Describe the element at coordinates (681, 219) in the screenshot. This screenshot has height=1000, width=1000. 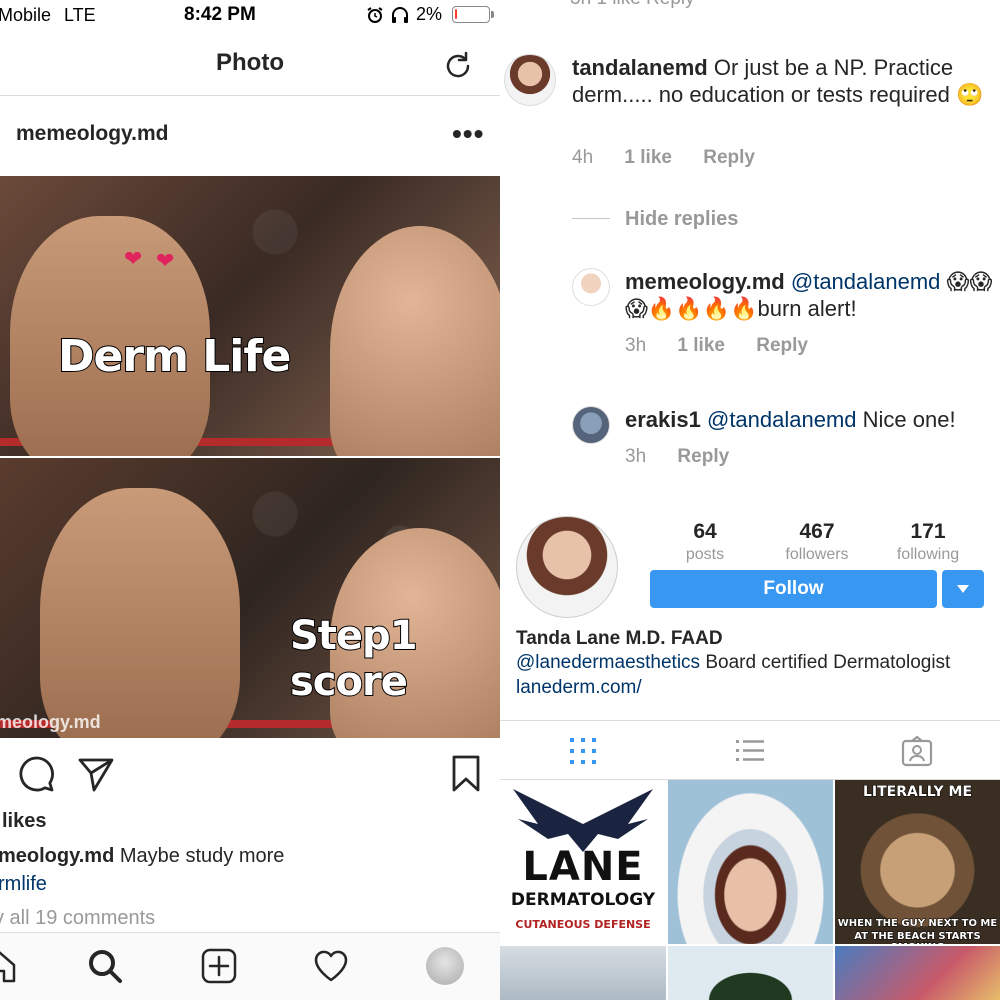
I see `hide-replies-button: Hide replies` at that location.